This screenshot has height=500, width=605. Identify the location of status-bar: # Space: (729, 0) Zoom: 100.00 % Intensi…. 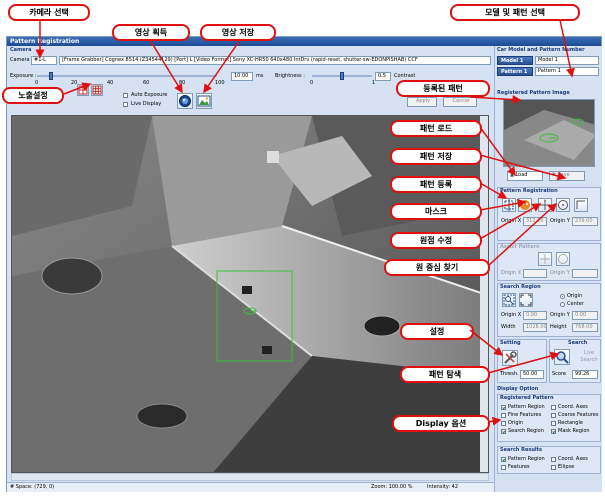
(251, 487).